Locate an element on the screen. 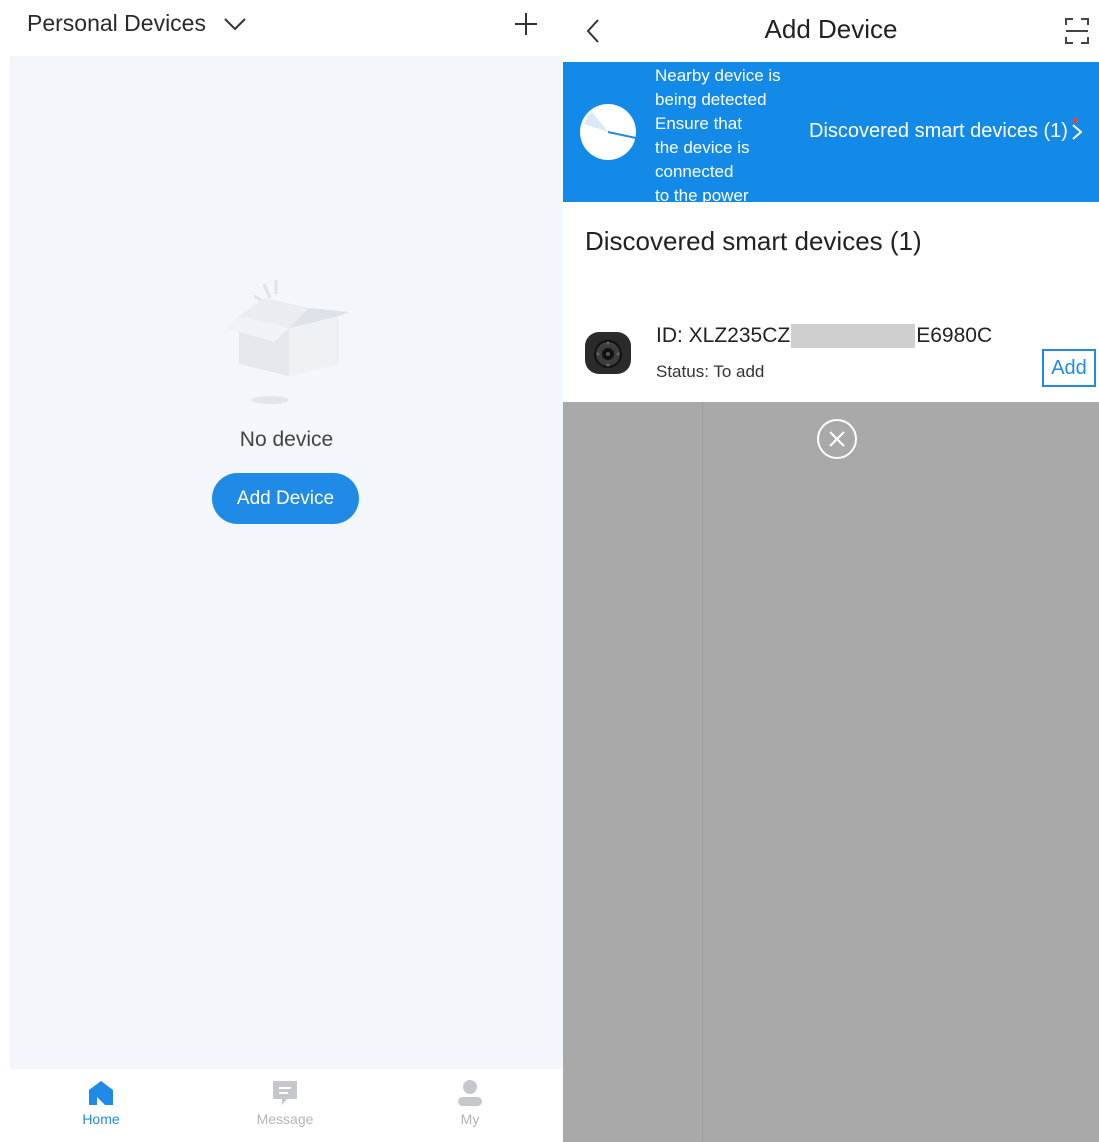 The width and height of the screenshot is (1099, 1142). tab-label: Home is located at coordinates (101, 1119).